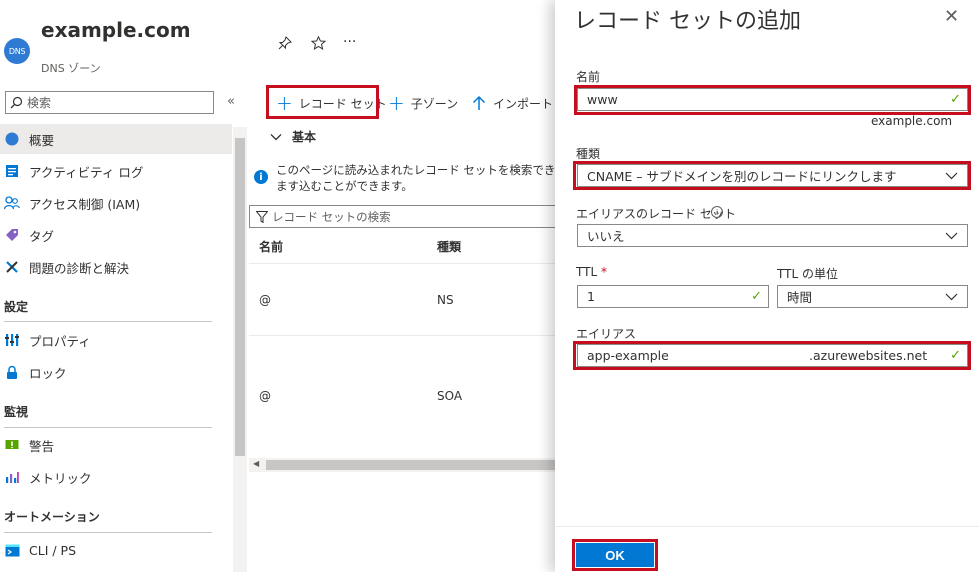 The height and width of the screenshot is (572, 979). I want to click on alias-recordset-value: いいえ, so click(606, 236).